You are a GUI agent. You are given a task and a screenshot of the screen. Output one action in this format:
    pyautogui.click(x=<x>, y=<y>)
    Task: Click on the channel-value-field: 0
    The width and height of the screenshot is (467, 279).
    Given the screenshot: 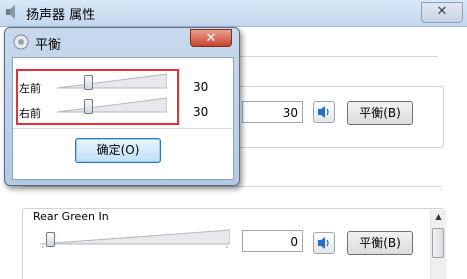 What is the action you would take?
    pyautogui.click(x=272, y=241)
    